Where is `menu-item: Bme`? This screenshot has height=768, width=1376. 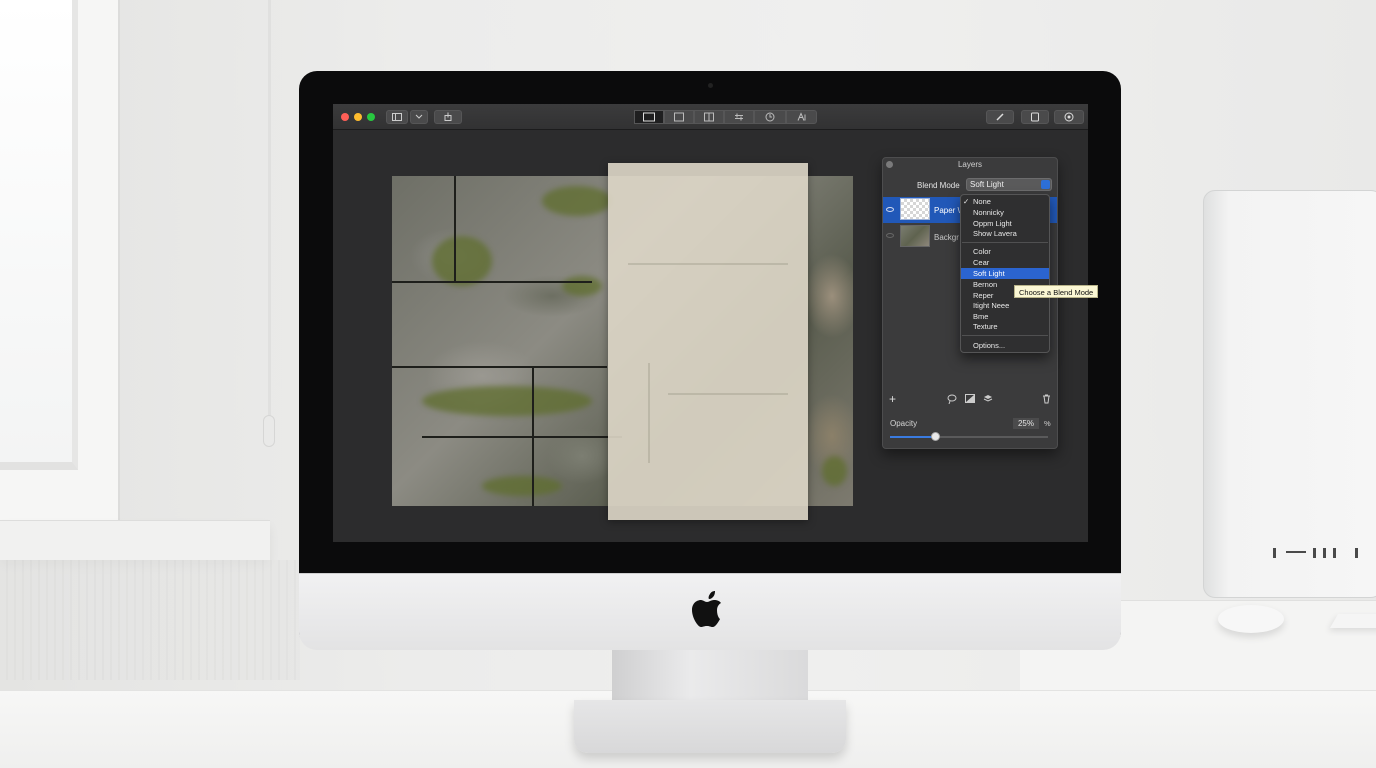
menu-item: Bme is located at coordinates (980, 316).